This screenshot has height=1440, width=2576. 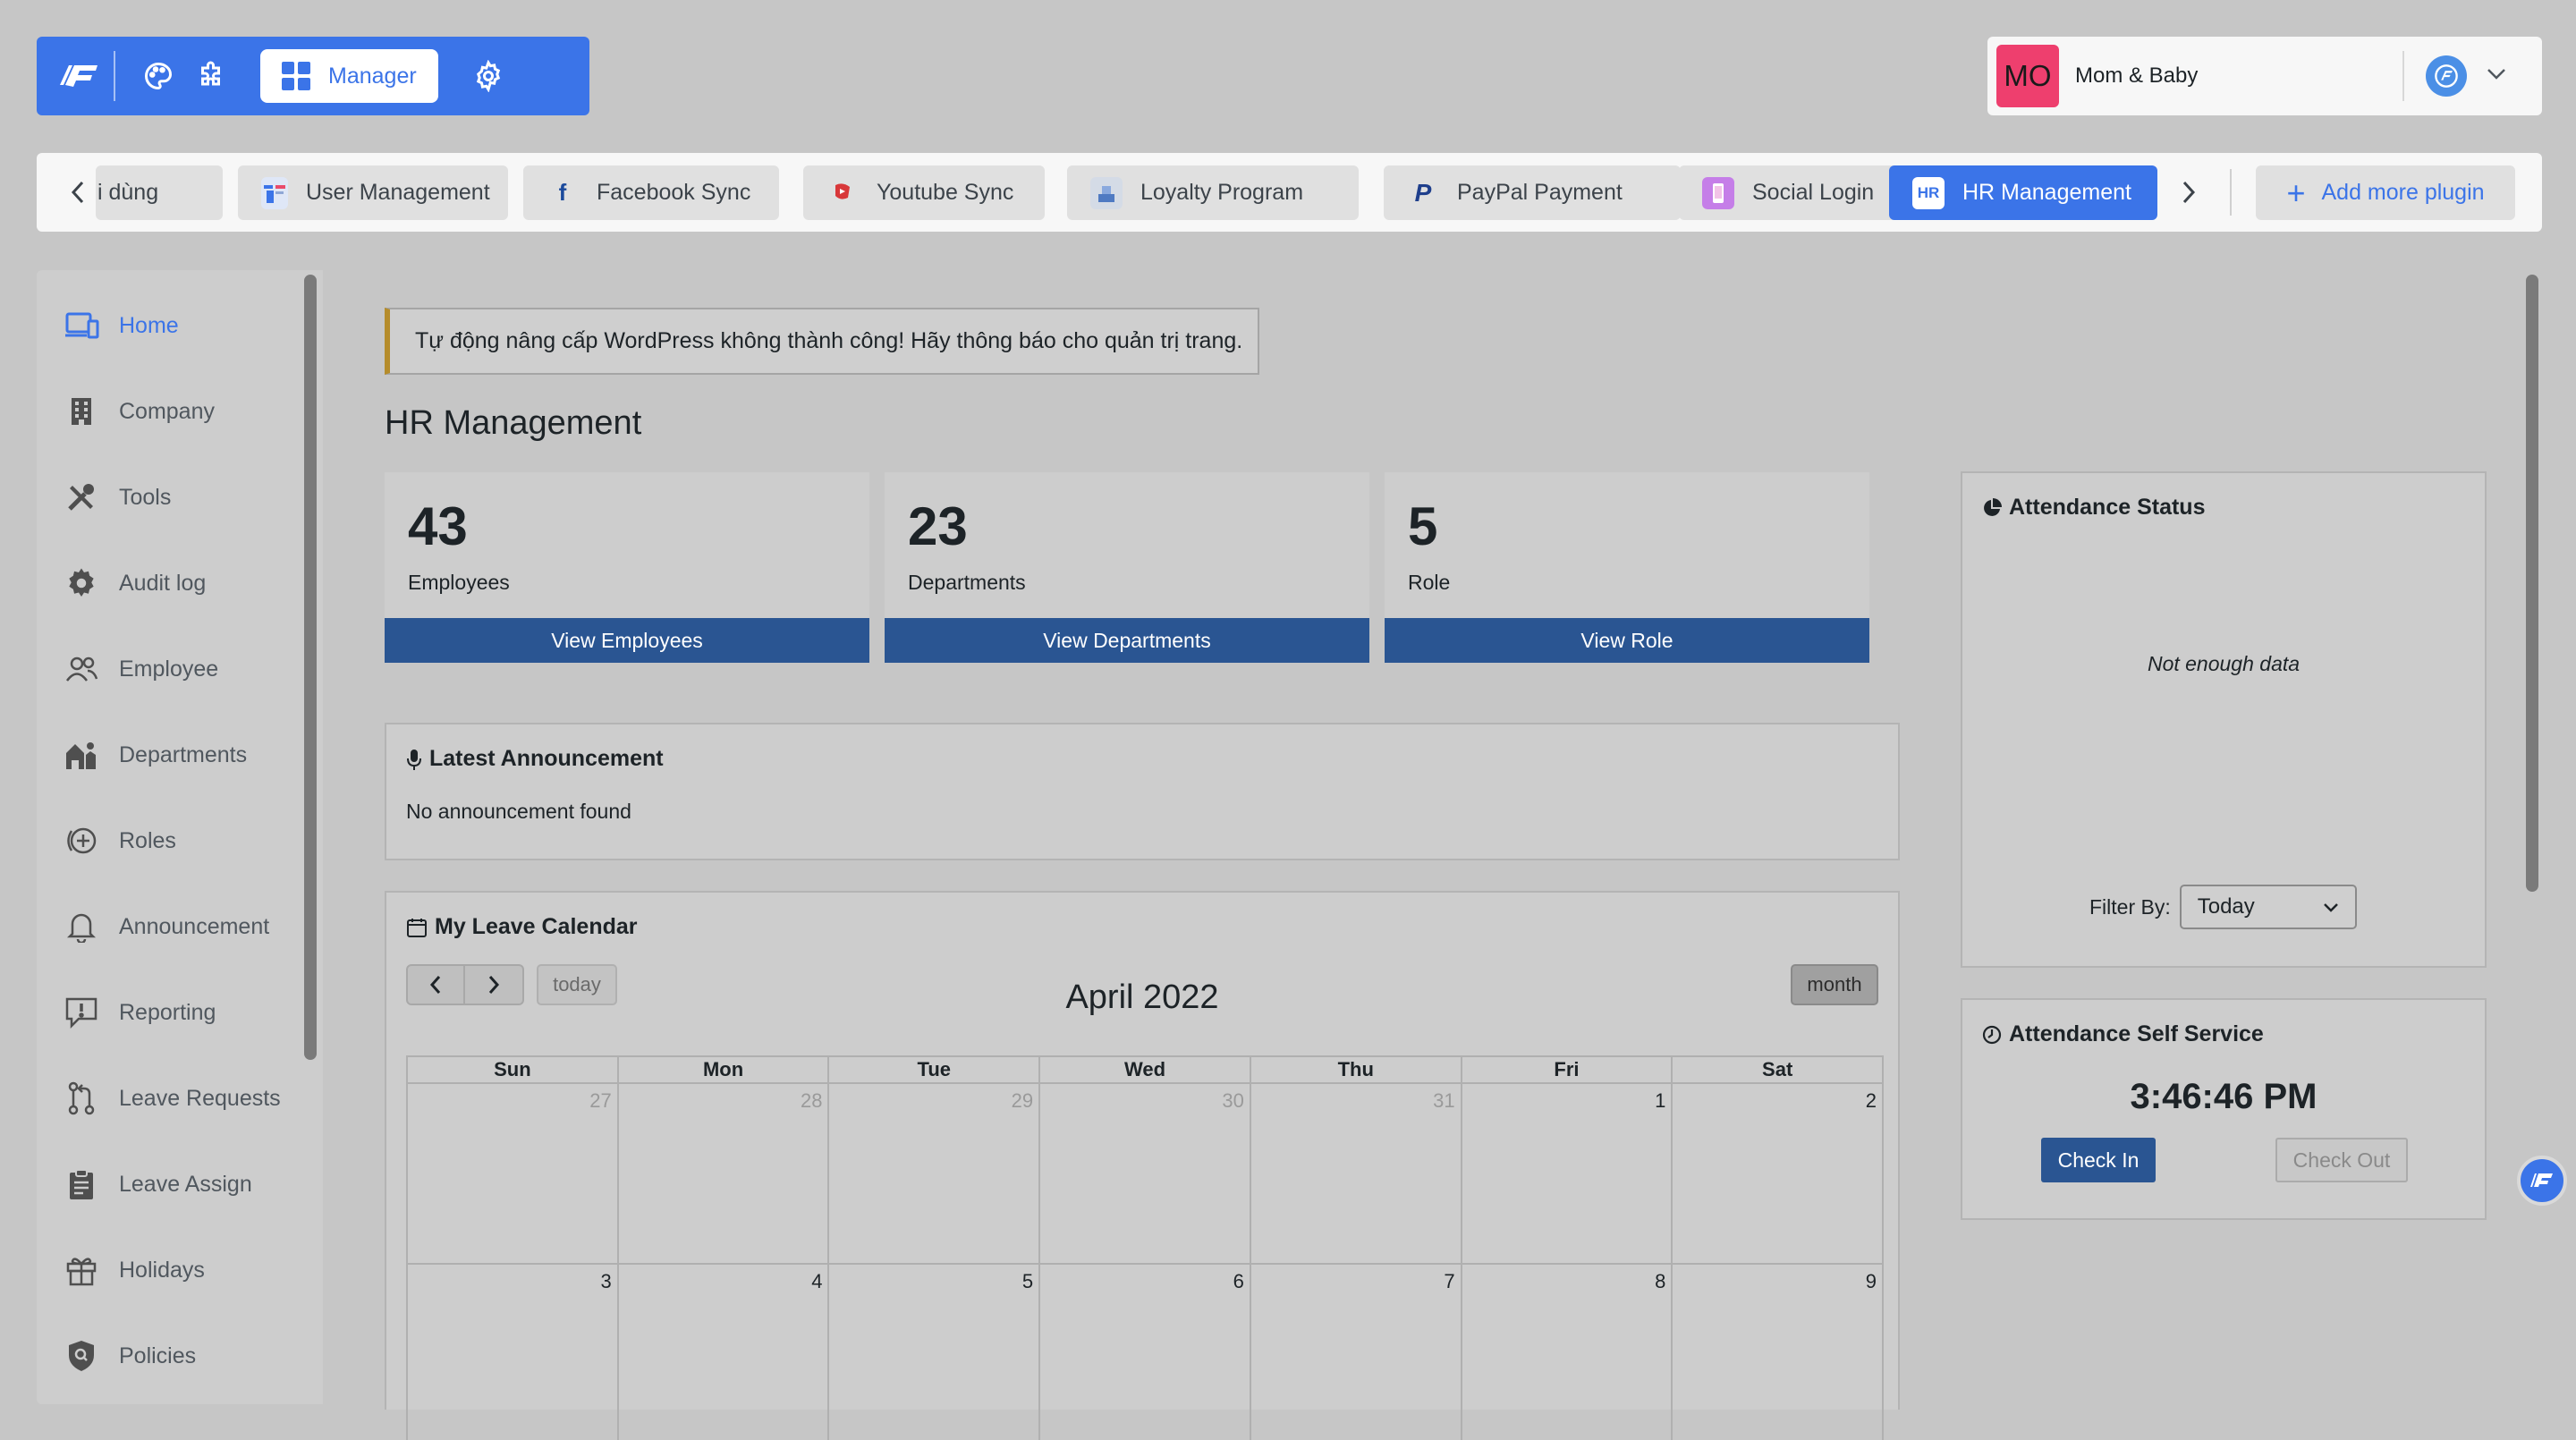 What do you see at coordinates (81, 1270) in the screenshot?
I see `gift-icon` at bounding box center [81, 1270].